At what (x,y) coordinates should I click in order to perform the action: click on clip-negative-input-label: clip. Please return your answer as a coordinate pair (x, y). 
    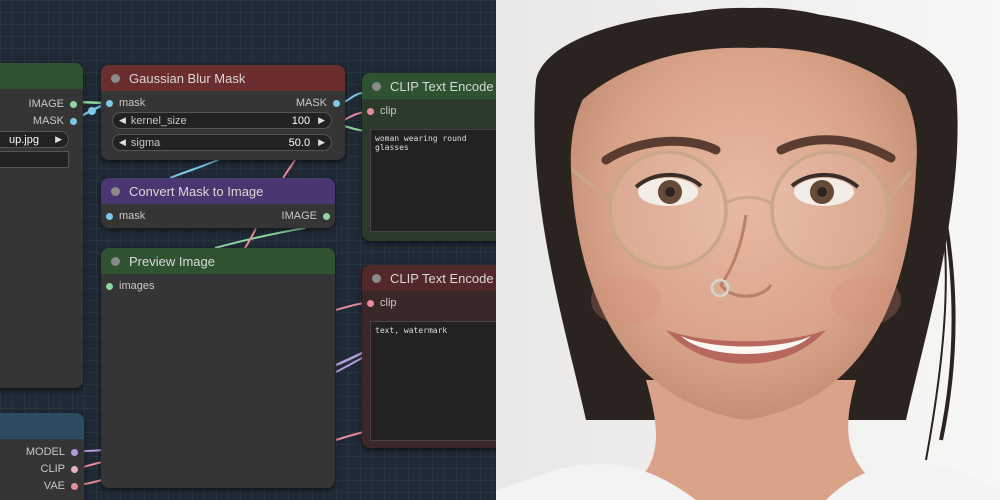
    Looking at the image, I should click on (388, 303).